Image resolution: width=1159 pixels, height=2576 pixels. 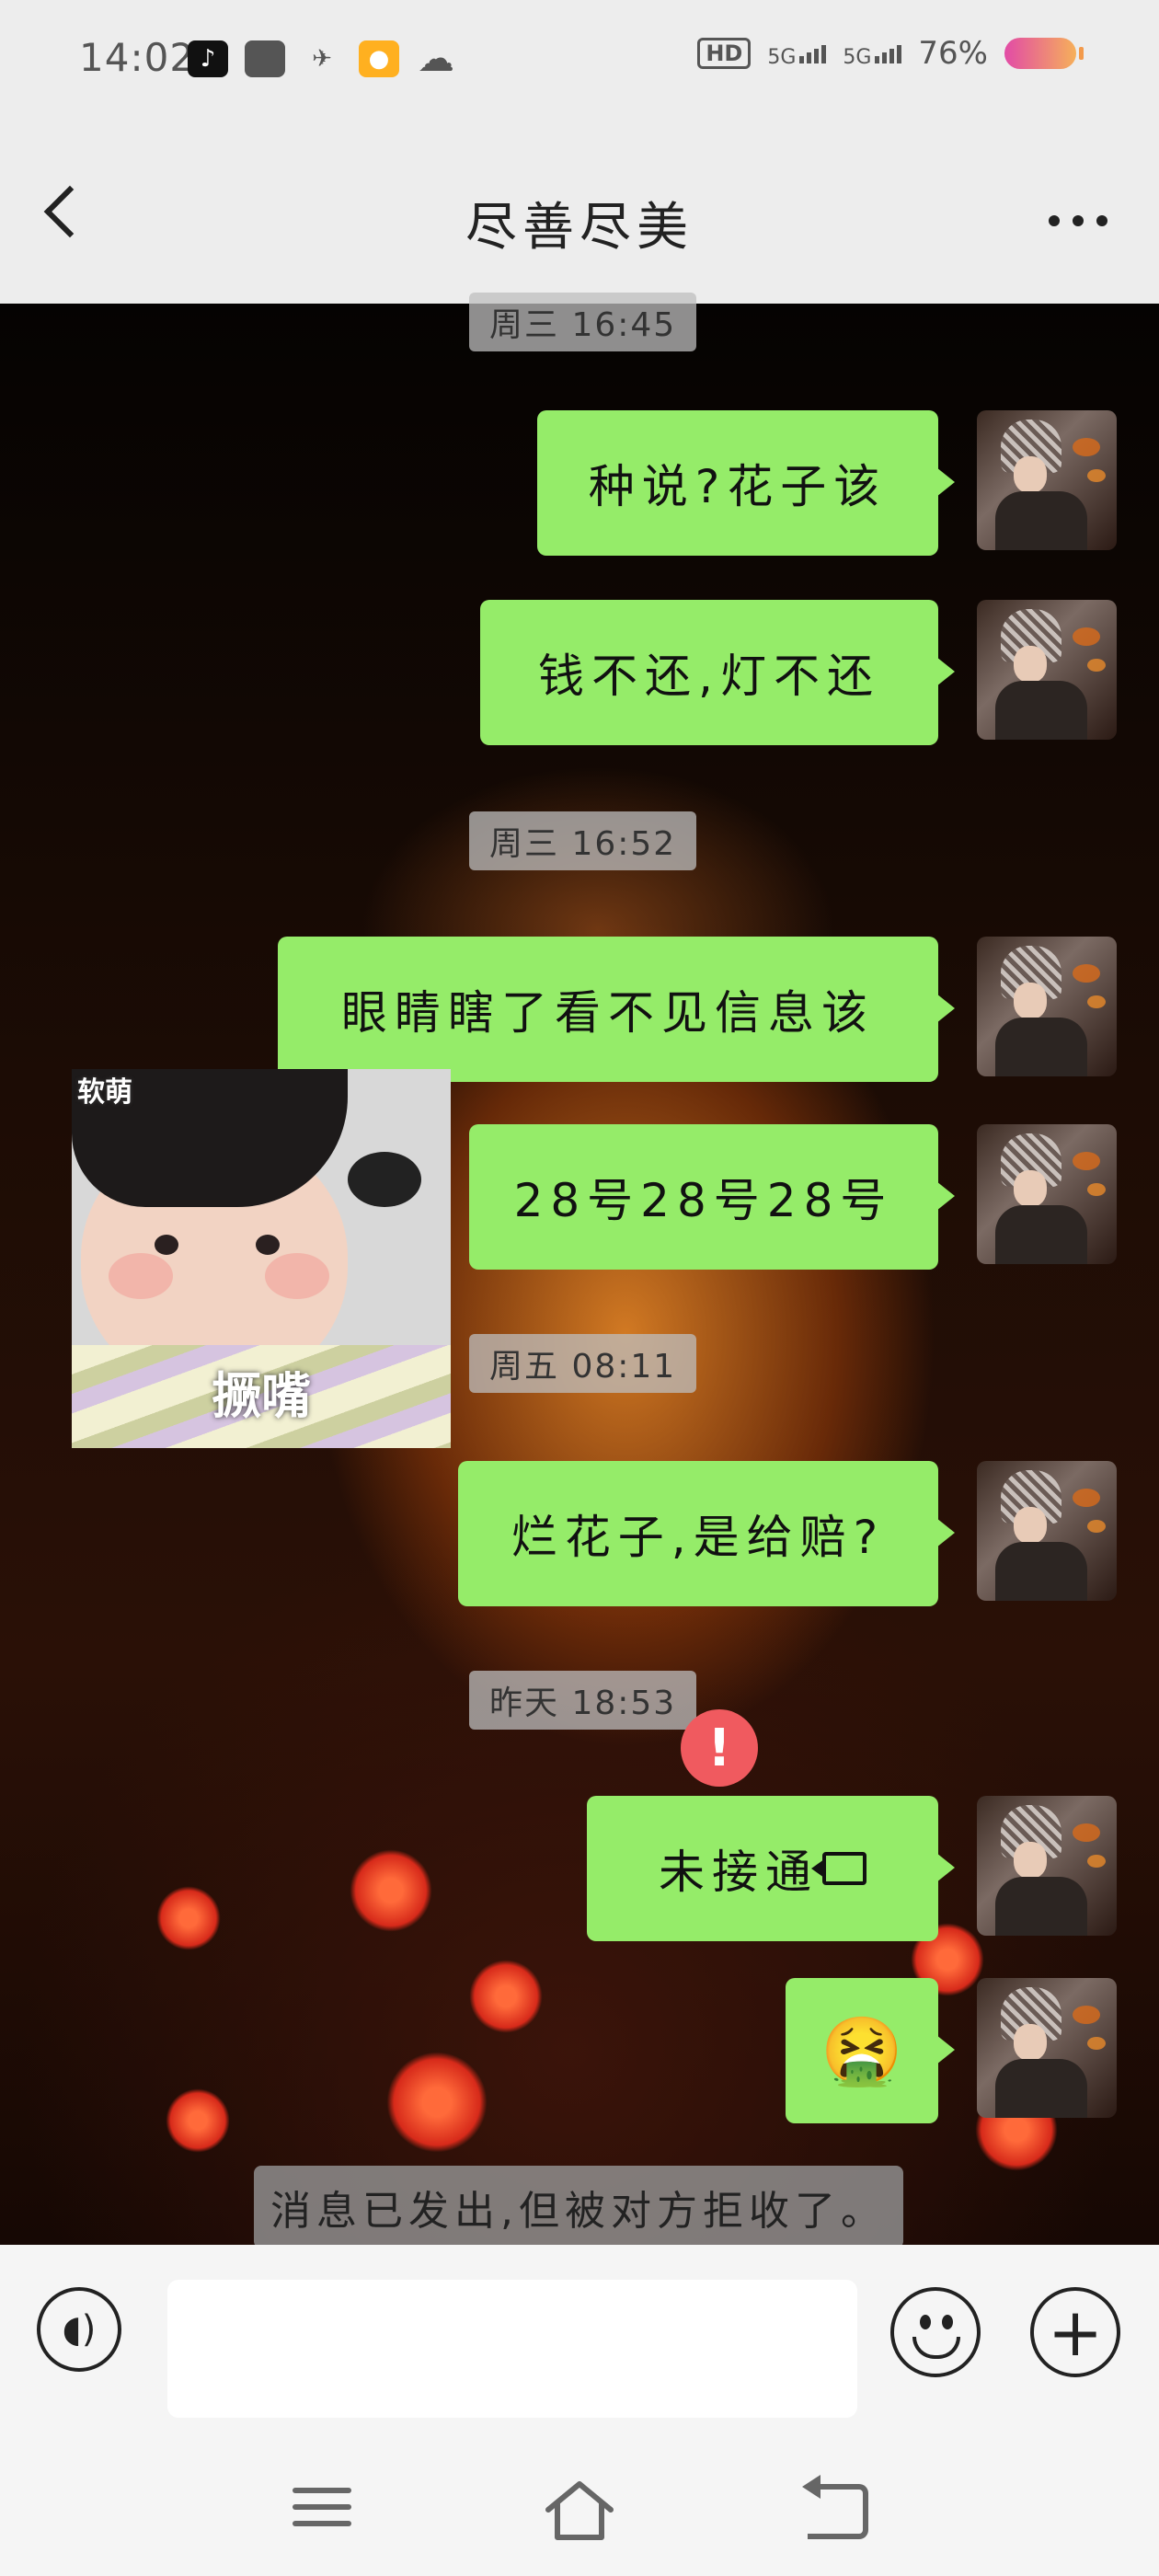 I want to click on bird-icon: ✈, so click(x=322, y=59).